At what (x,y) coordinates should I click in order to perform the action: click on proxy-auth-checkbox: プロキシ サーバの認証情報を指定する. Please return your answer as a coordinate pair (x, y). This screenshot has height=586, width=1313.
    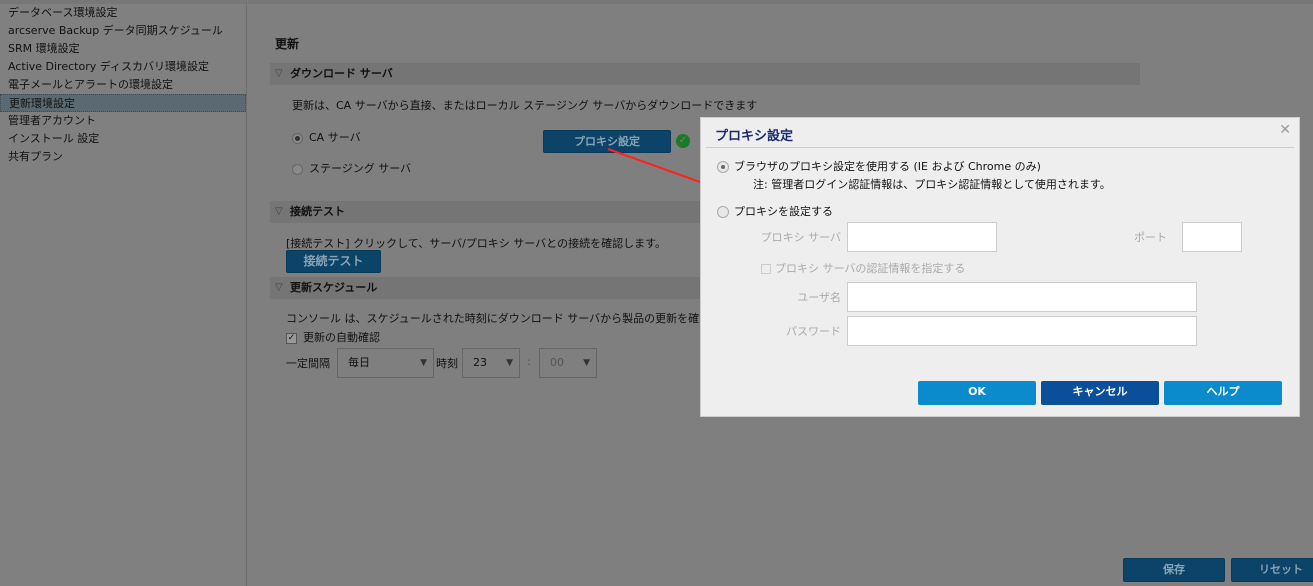
    Looking at the image, I should click on (863, 268).